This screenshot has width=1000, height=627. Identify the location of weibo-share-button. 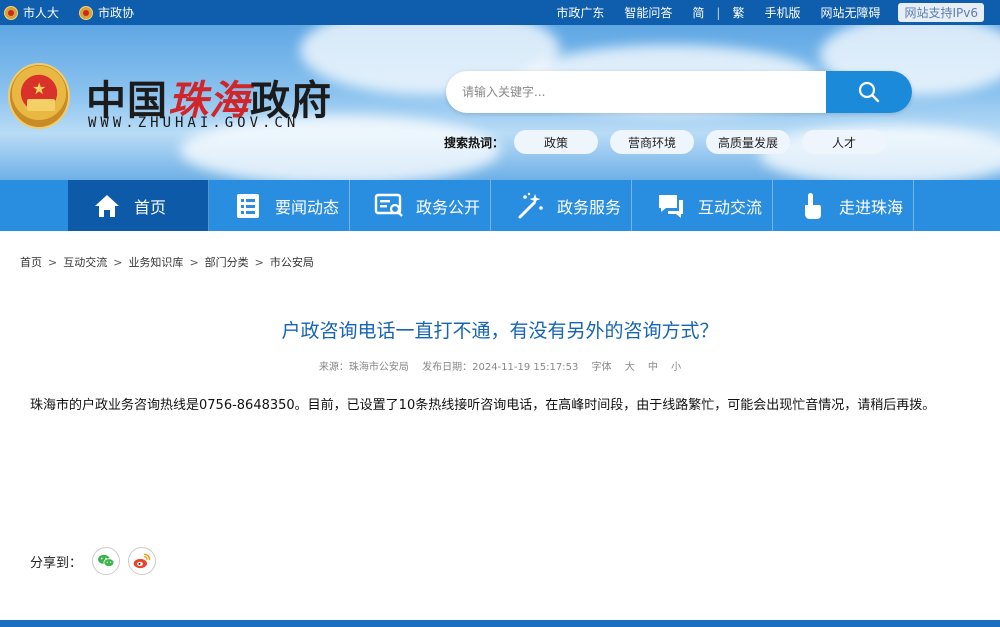
(142, 561).